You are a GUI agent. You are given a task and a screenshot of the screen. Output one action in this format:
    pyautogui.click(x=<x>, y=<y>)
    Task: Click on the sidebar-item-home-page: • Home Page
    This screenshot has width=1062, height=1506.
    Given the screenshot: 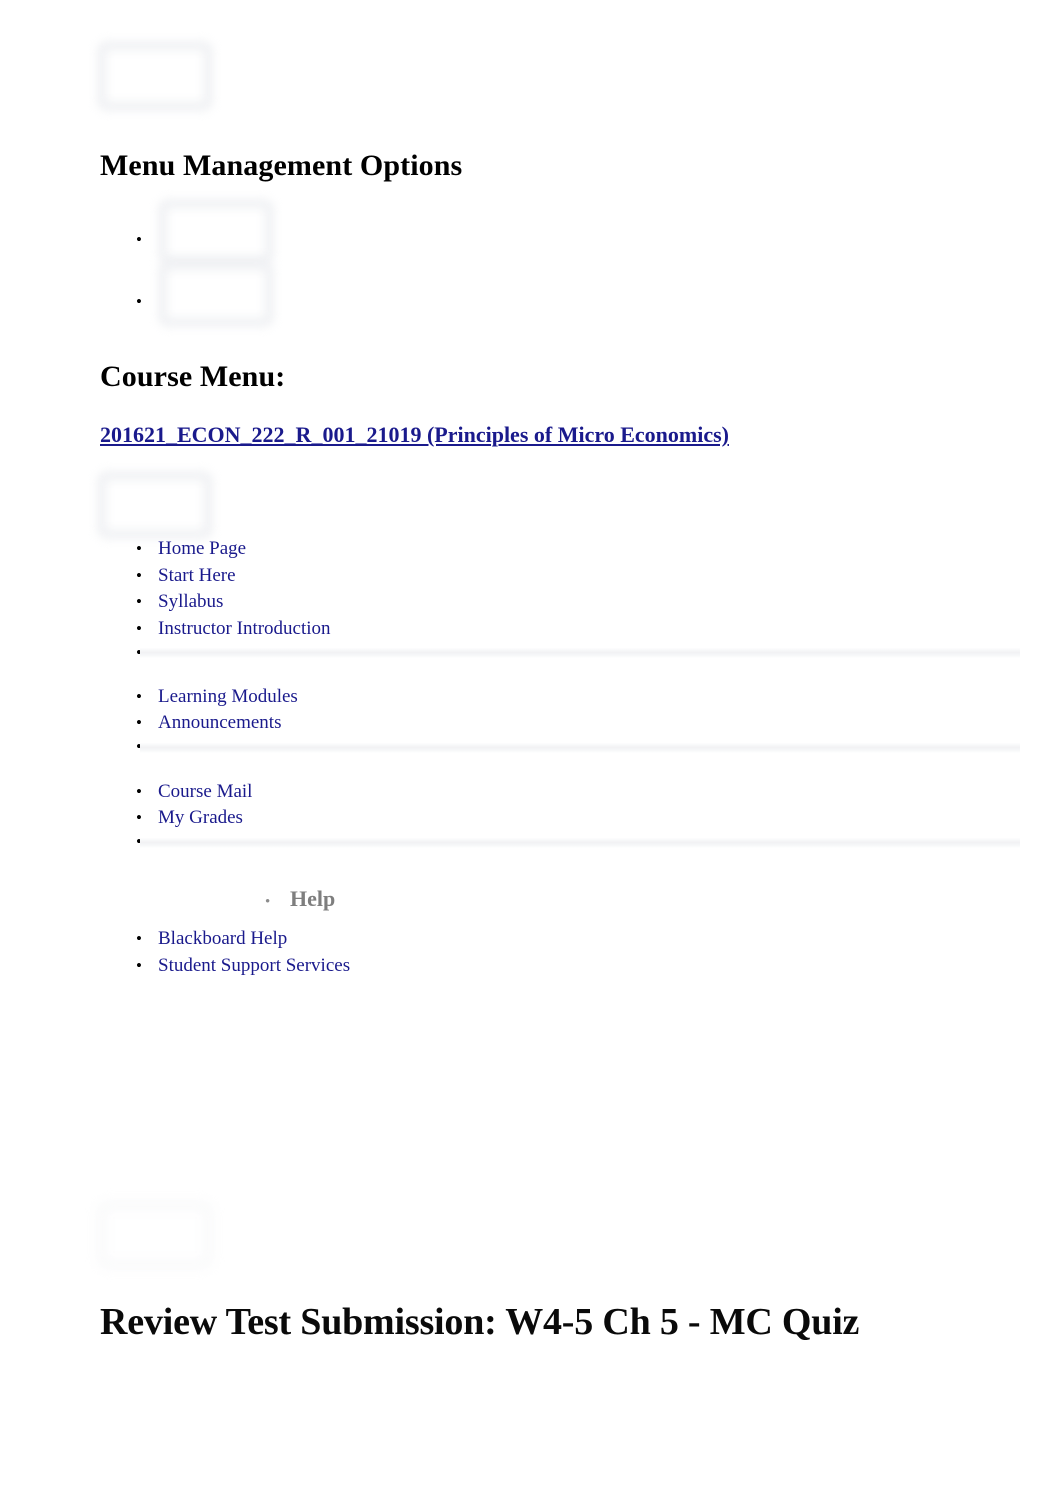 What is the action you would take?
    pyautogui.click(x=191, y=549)
    